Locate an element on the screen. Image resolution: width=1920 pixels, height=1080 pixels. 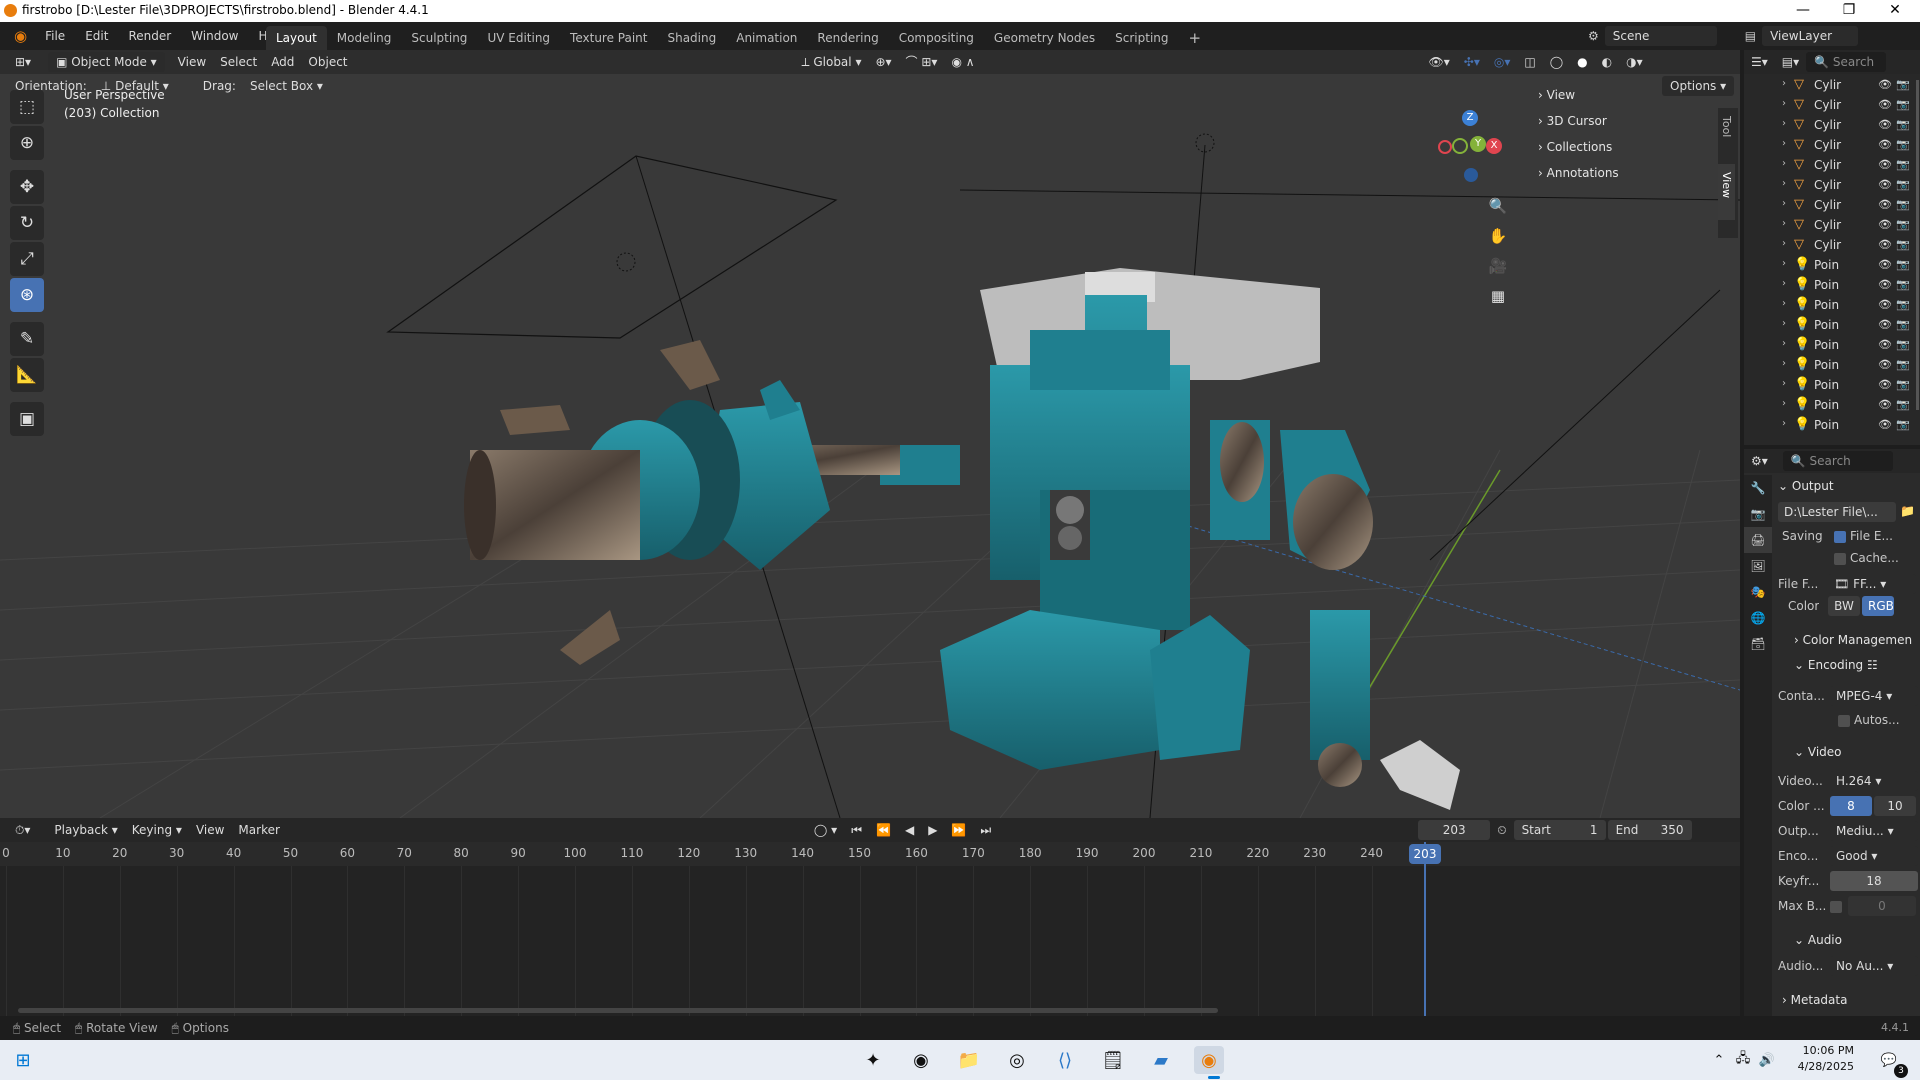
viewport-menu-add: Add is located at coordinates (282, 62).